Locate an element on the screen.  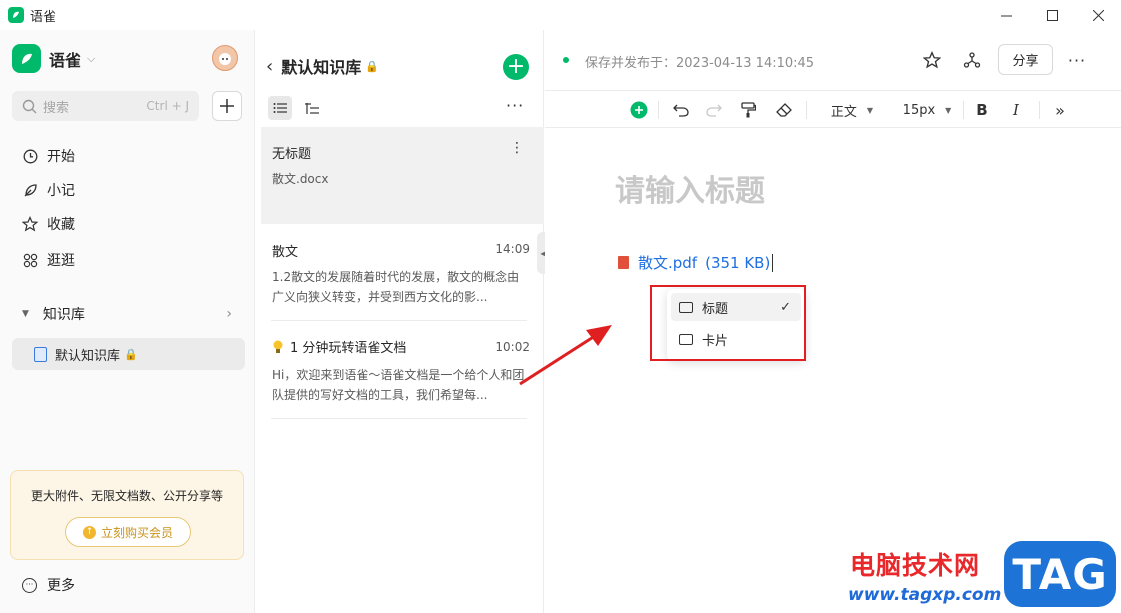
minimize-icon is located at coordinates (1006, 15).